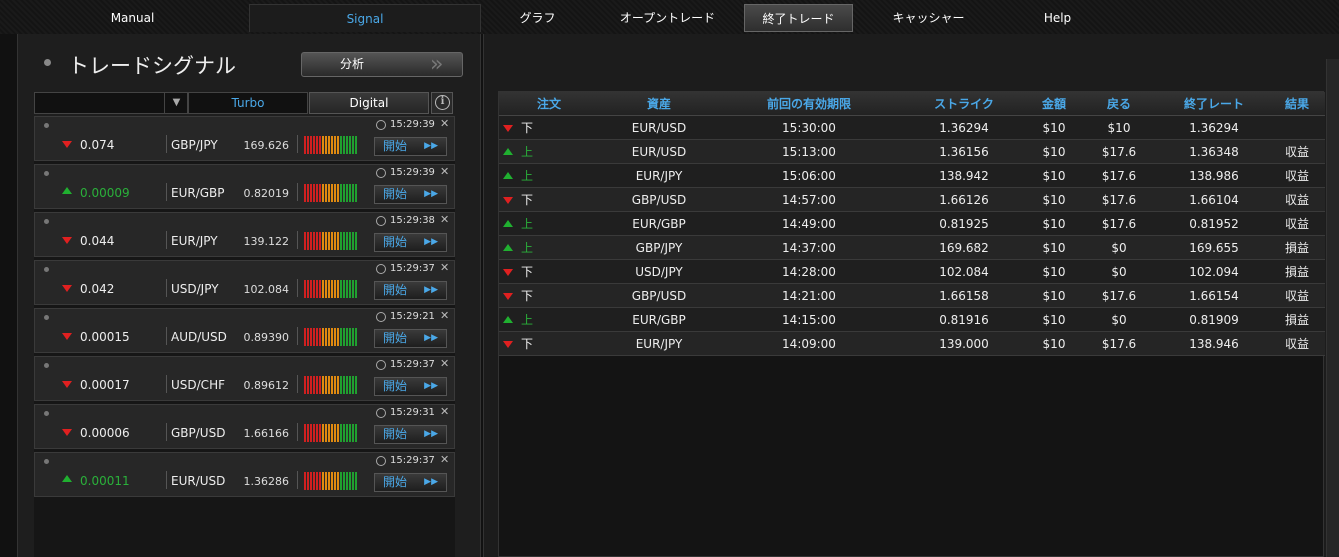 The image size is (1339, 557). I want to click on status-dot, so click(46, 365).